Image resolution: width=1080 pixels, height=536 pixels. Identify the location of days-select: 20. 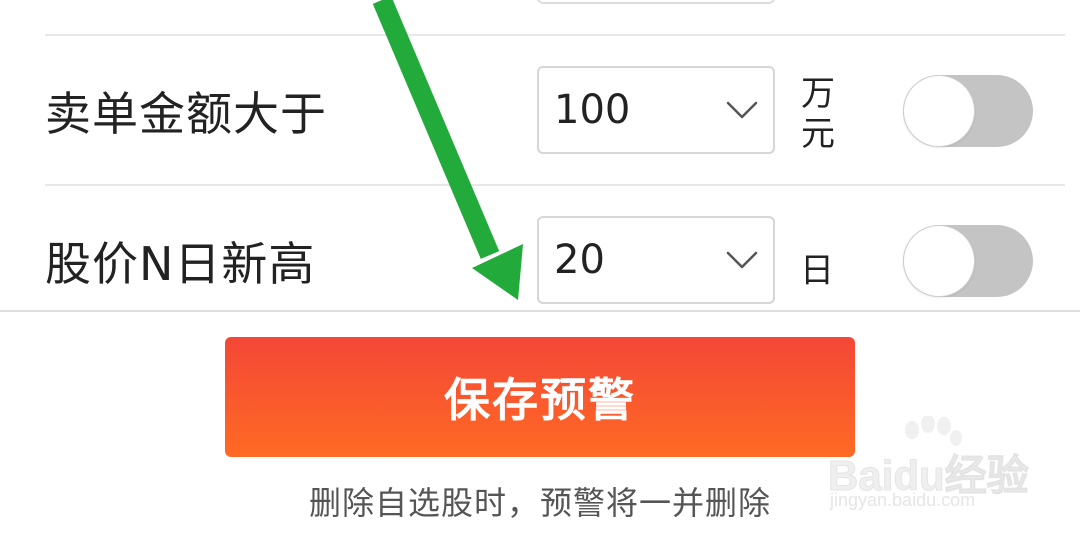
(656, 260).